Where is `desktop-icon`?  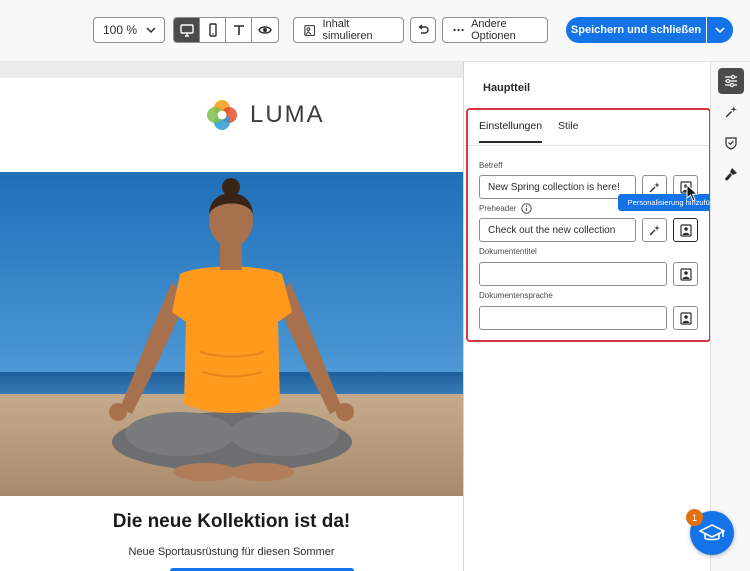
desktop-icon is located at coordinates (186, 30).